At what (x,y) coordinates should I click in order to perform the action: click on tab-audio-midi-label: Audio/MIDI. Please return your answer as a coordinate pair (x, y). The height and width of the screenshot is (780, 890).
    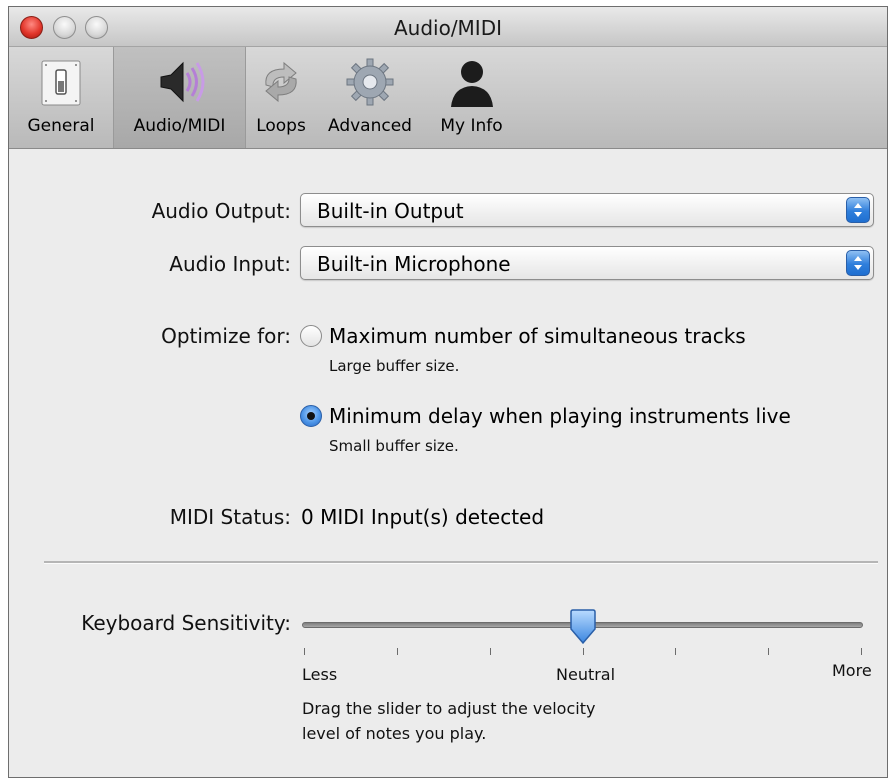
    Looking at the image, I should click on (179, 126).